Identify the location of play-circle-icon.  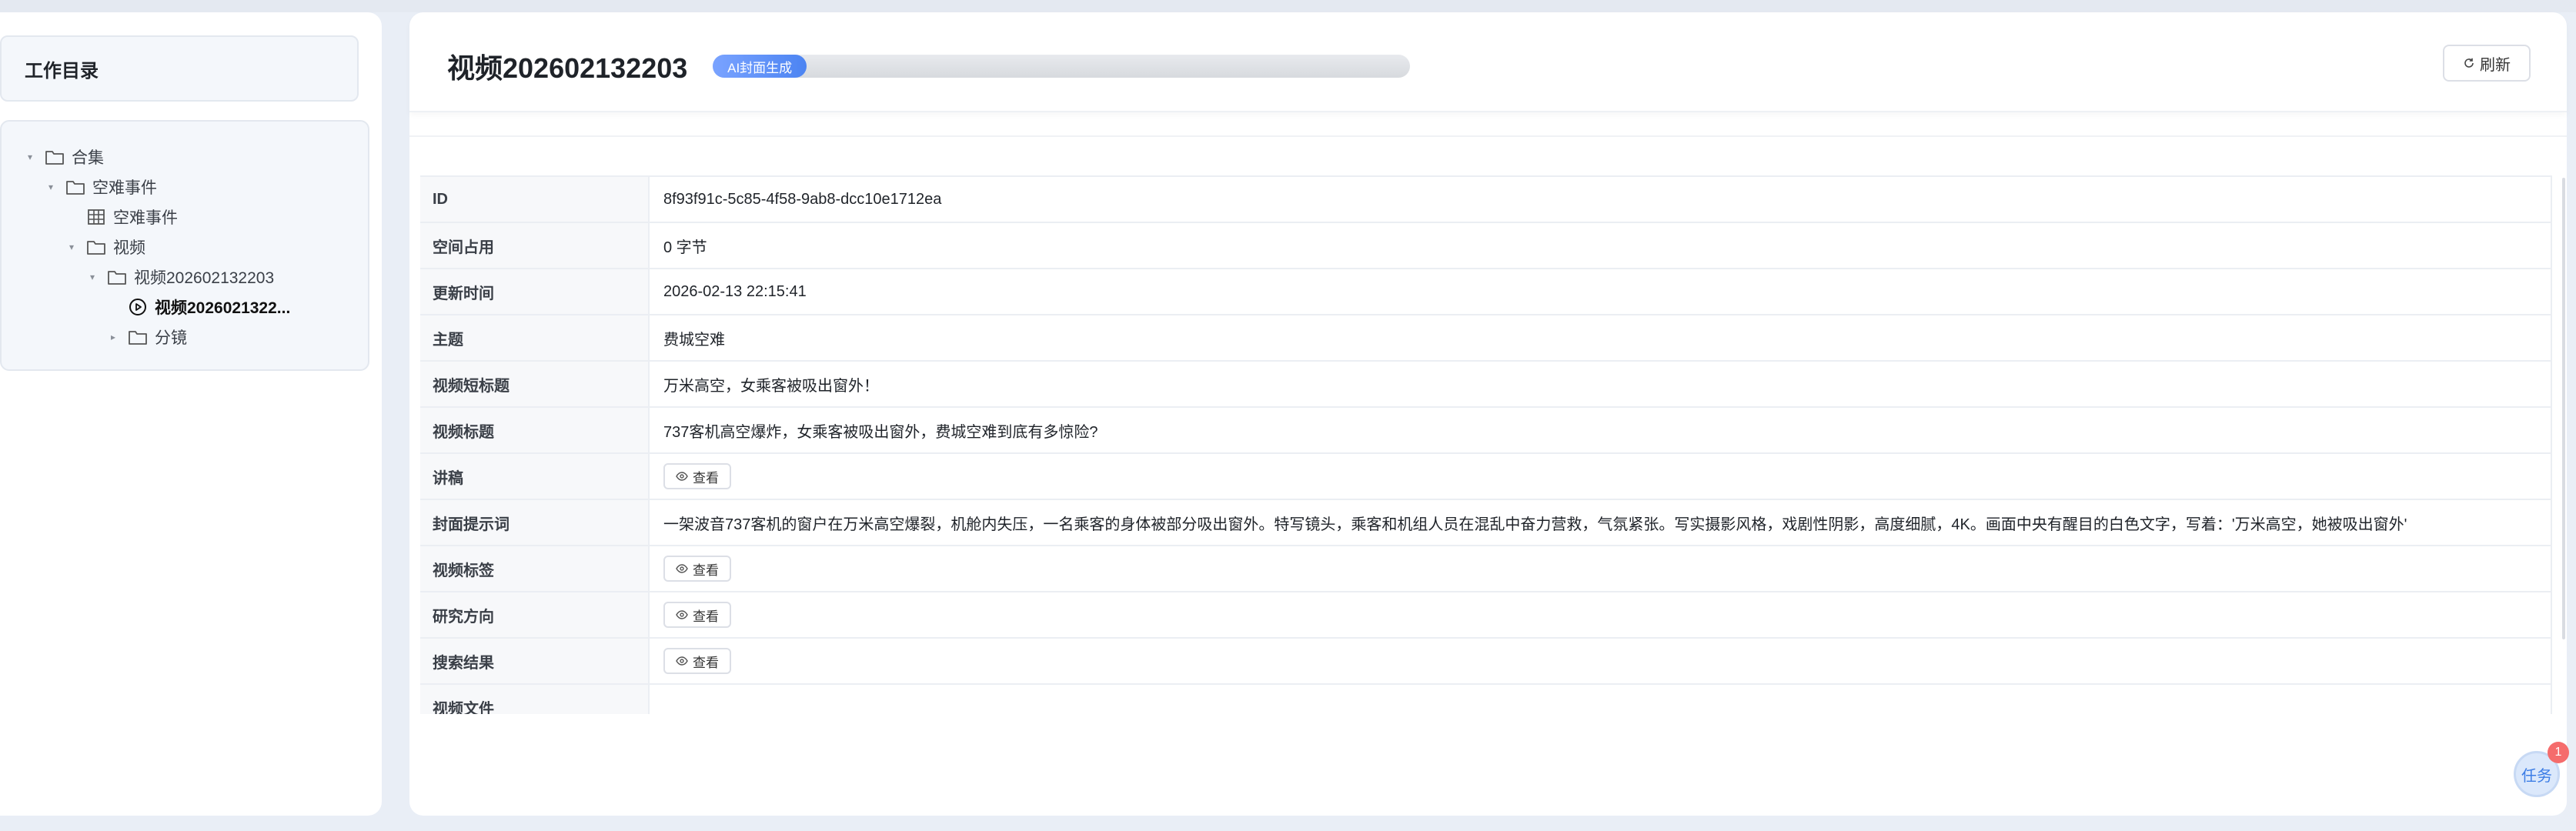
(138, 307).